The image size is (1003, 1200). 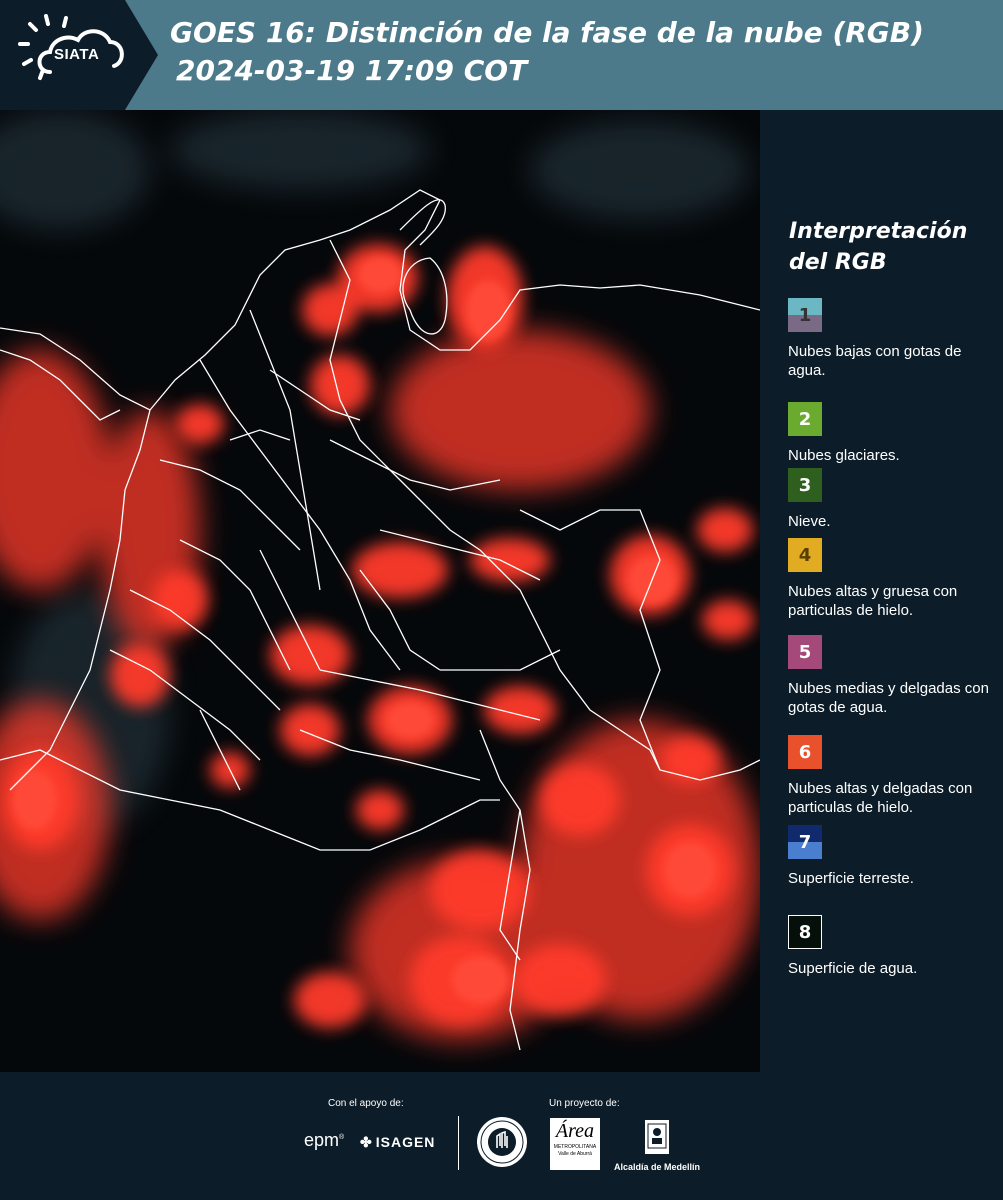 I want to click on legend-item-label: Nubes bajas con gotas de agua., so click(x=875, y=361).